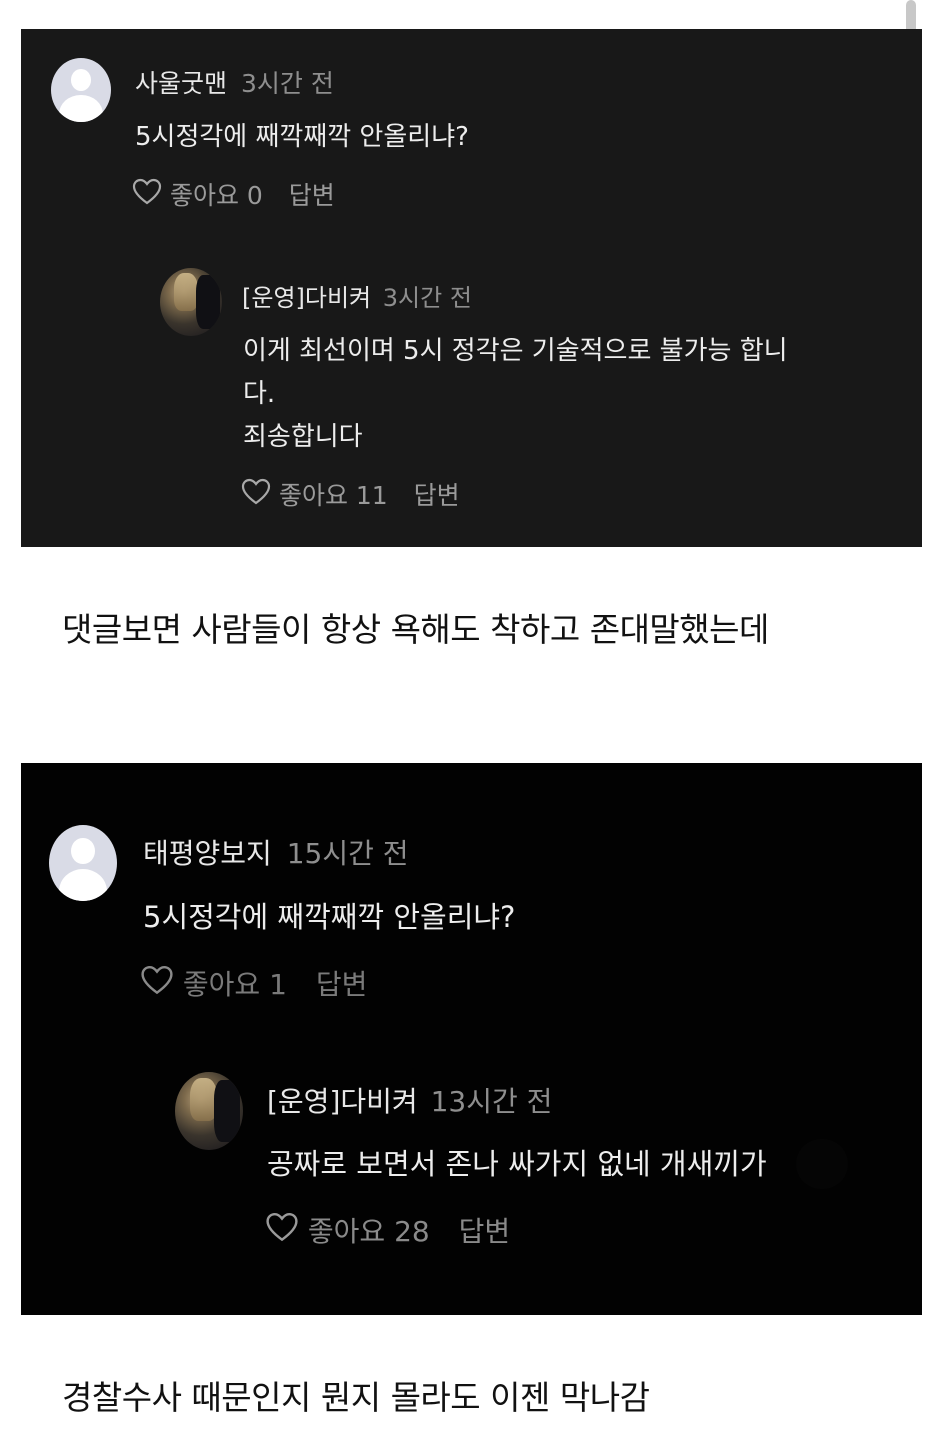 Image resolution: width=943 pixels, height=1440 pixels. Describe the element at coordinates (207, 853) in the screenshot. I see `comment-author: 태평양보지` at that location.